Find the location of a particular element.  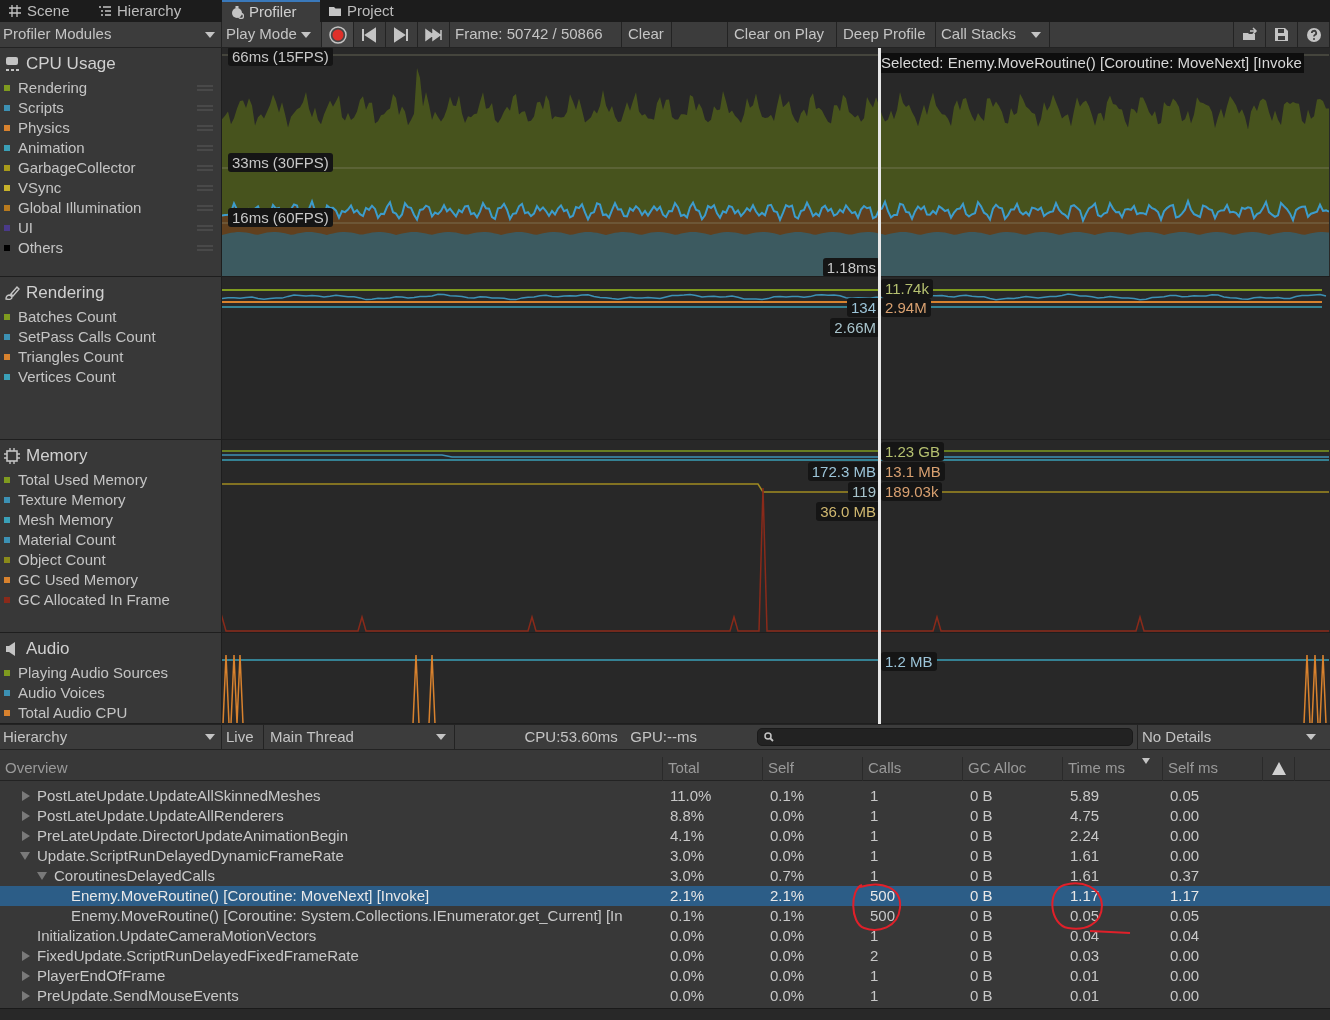

function-name: FixedUpdate.ScriptRunDelayedFixedFrameRate is located at coordinates (198, 956).